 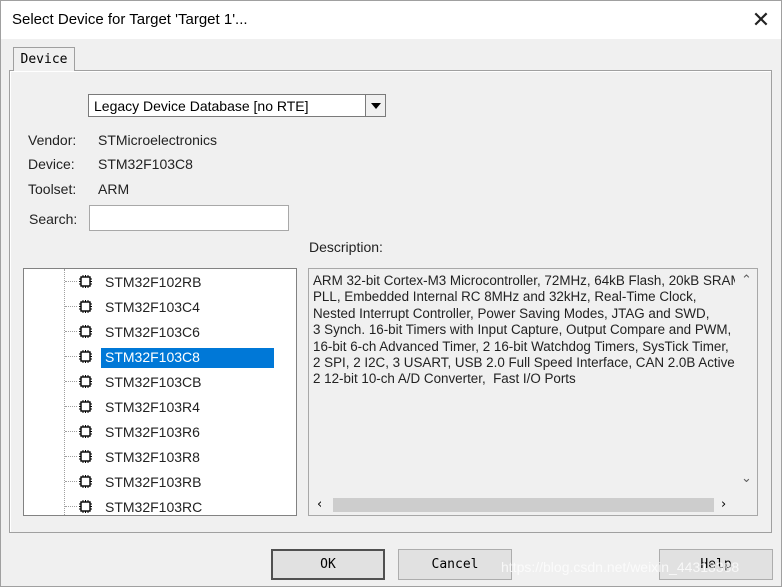 What do you see at coordinates (187, 358) in the screenshot?
I see `tree-item-label: STM32F103C8` at bounding box center [187, 358].